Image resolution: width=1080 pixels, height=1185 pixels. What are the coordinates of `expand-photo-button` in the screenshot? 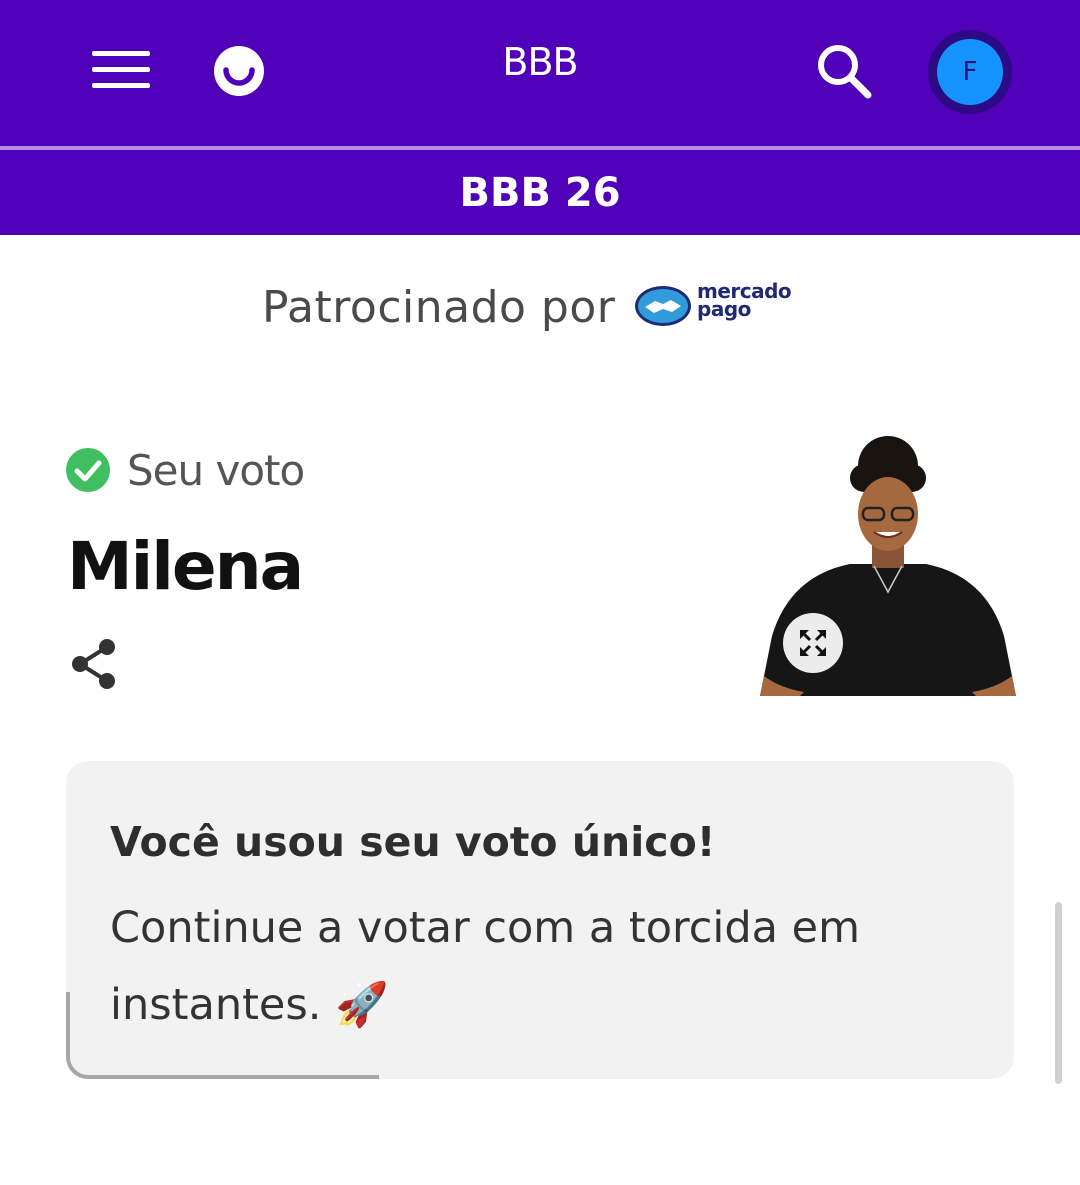 It's located at (813, 643).